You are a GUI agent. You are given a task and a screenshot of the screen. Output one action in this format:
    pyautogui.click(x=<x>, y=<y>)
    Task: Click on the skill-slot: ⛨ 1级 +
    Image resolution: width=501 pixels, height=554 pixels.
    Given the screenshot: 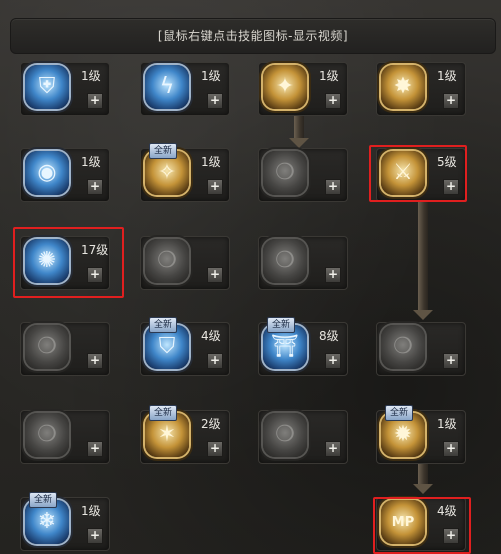 What is the action you would take?
    pyautogui.click(x=65, y=89)
    